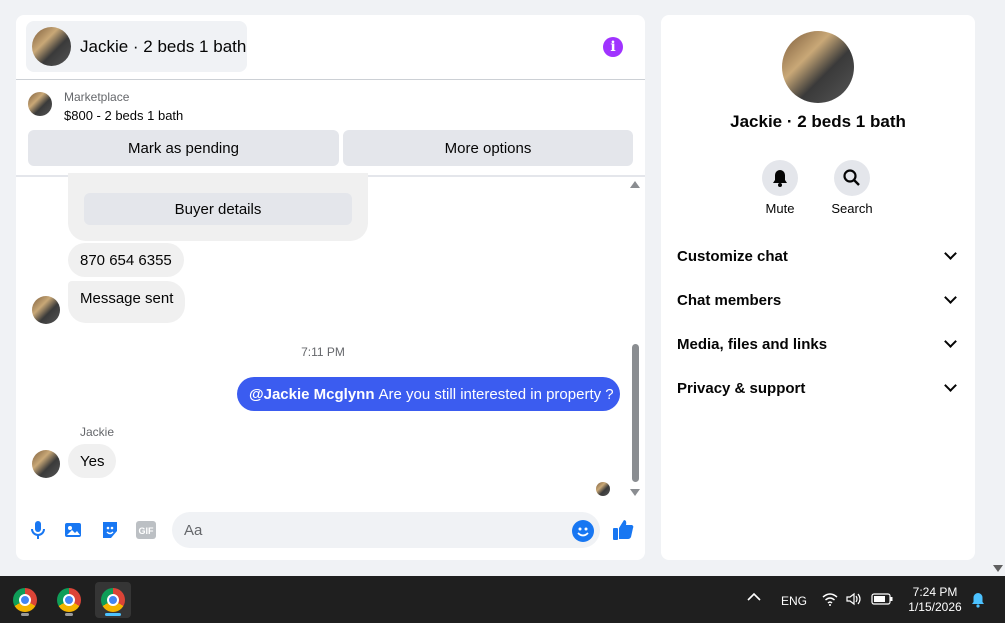 This screenshot has width=1005, height=623. Describe the element at coordinates (732, 256) in the screenshot. I see `section-label: Customize chat` at that location.